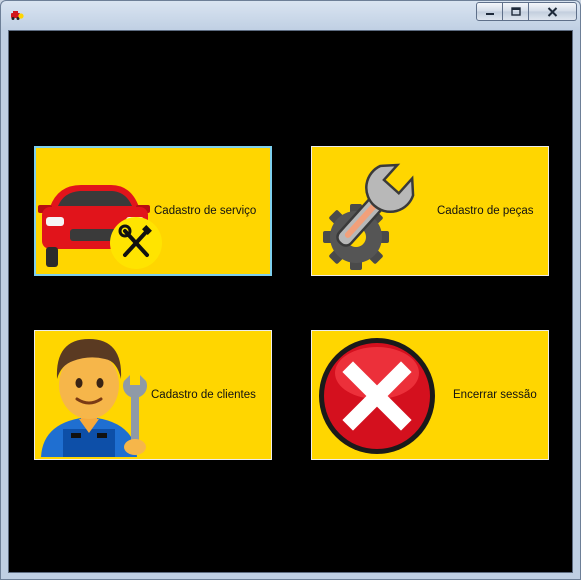 The width and height of the screenshot is (581, 580). What do you see at coordinates (203, 395) in the screenshot?
I see `clients-registration-label: Cadastro de clientes` at bounding box center [203, 395].